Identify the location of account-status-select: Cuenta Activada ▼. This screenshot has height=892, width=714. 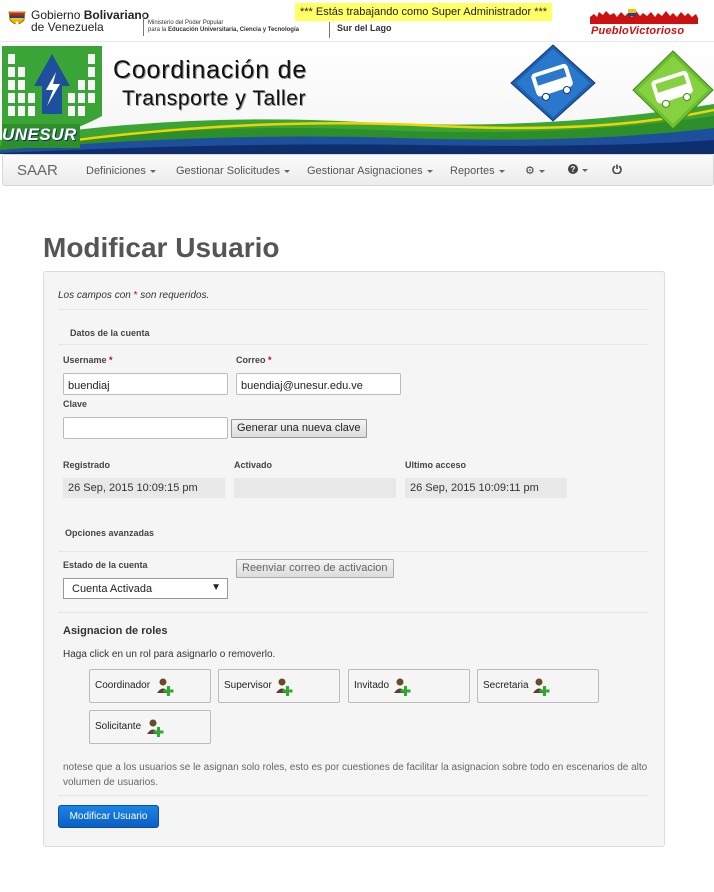
(145, 588).